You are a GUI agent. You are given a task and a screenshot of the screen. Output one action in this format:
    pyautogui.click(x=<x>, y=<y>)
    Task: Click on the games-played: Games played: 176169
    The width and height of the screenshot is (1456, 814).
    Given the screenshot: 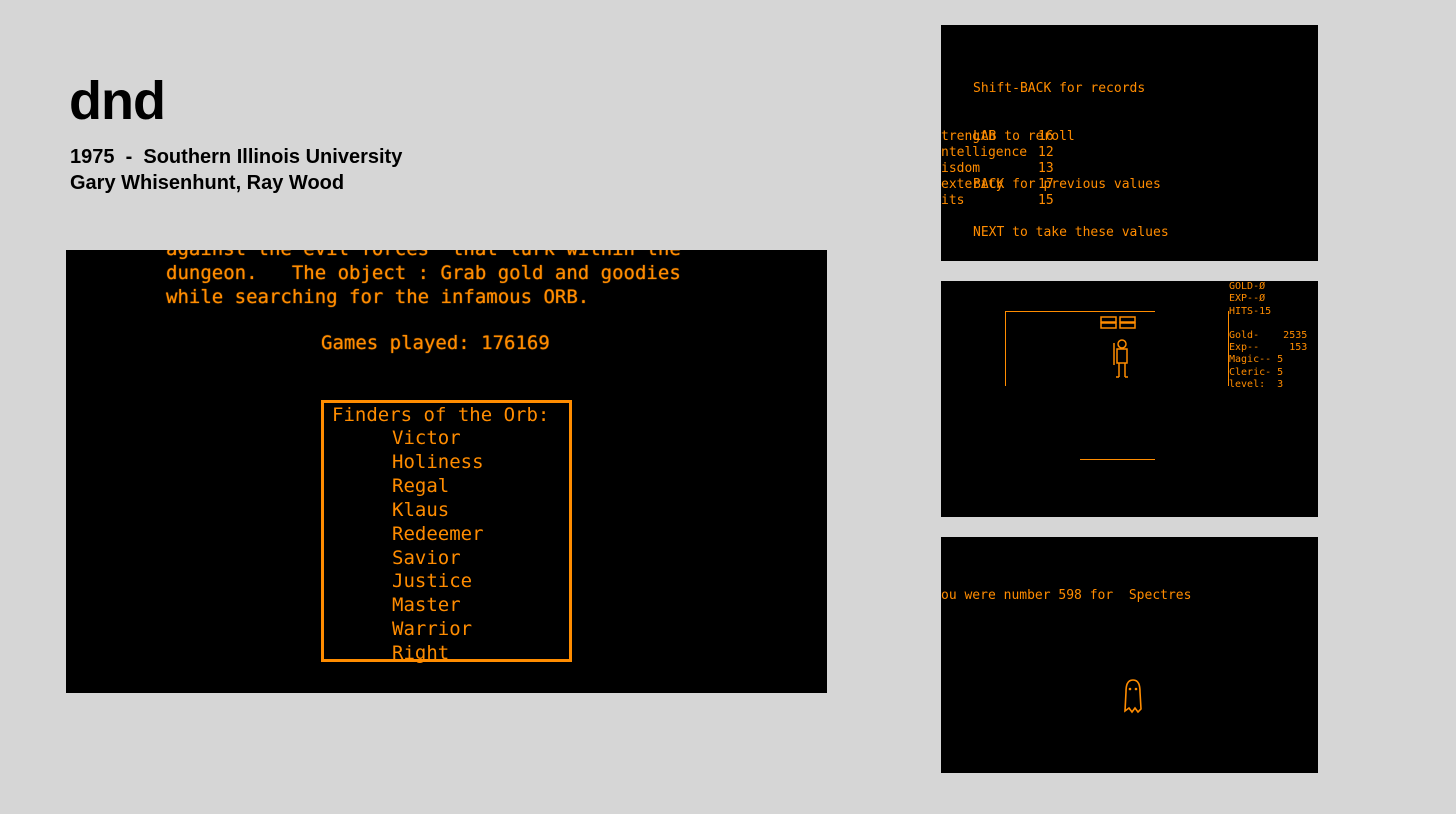 What is the action you would take?
    pyautogui.click(x=435, y=343)
    